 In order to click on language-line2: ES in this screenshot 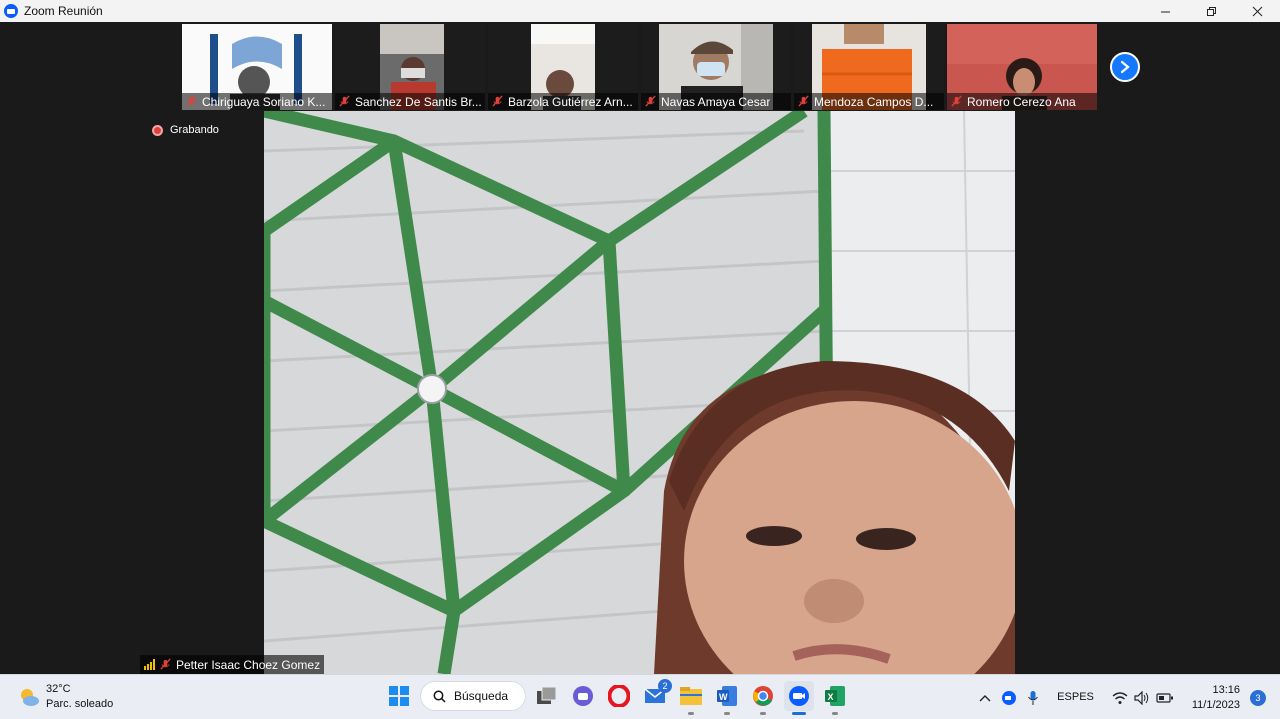, I will do `click(1086, 697)`.